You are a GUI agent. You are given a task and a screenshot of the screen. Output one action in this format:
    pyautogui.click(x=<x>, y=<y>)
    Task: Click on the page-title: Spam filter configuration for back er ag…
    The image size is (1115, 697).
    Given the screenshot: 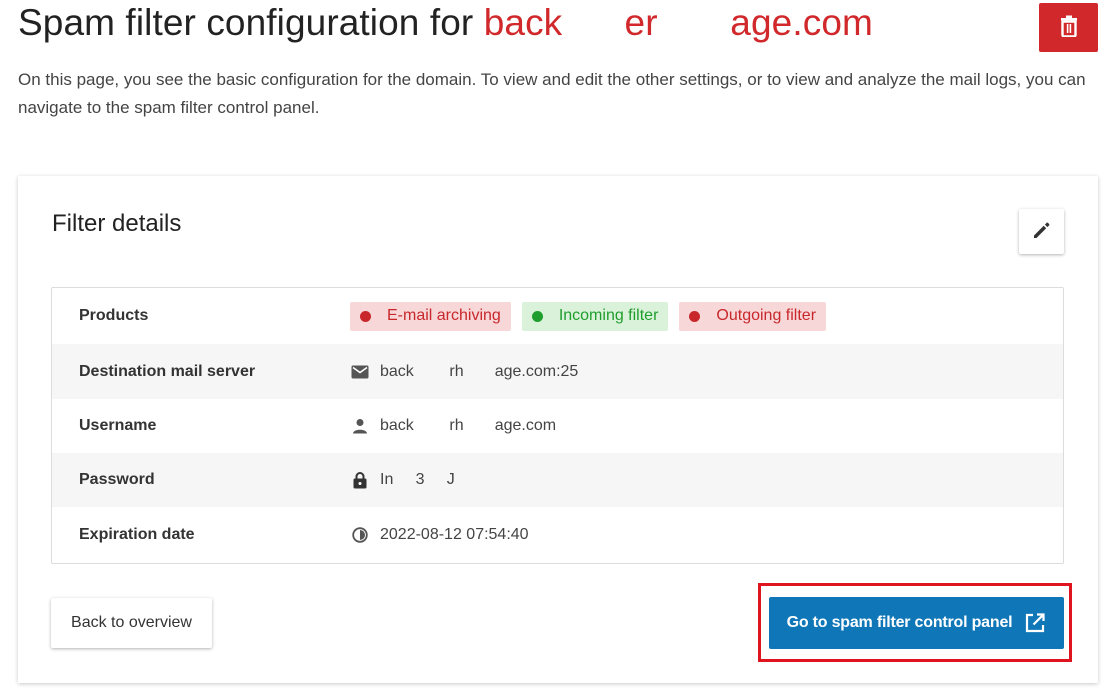 What is the action you would take?
    pyautogui.click(x=445, y=23)
    